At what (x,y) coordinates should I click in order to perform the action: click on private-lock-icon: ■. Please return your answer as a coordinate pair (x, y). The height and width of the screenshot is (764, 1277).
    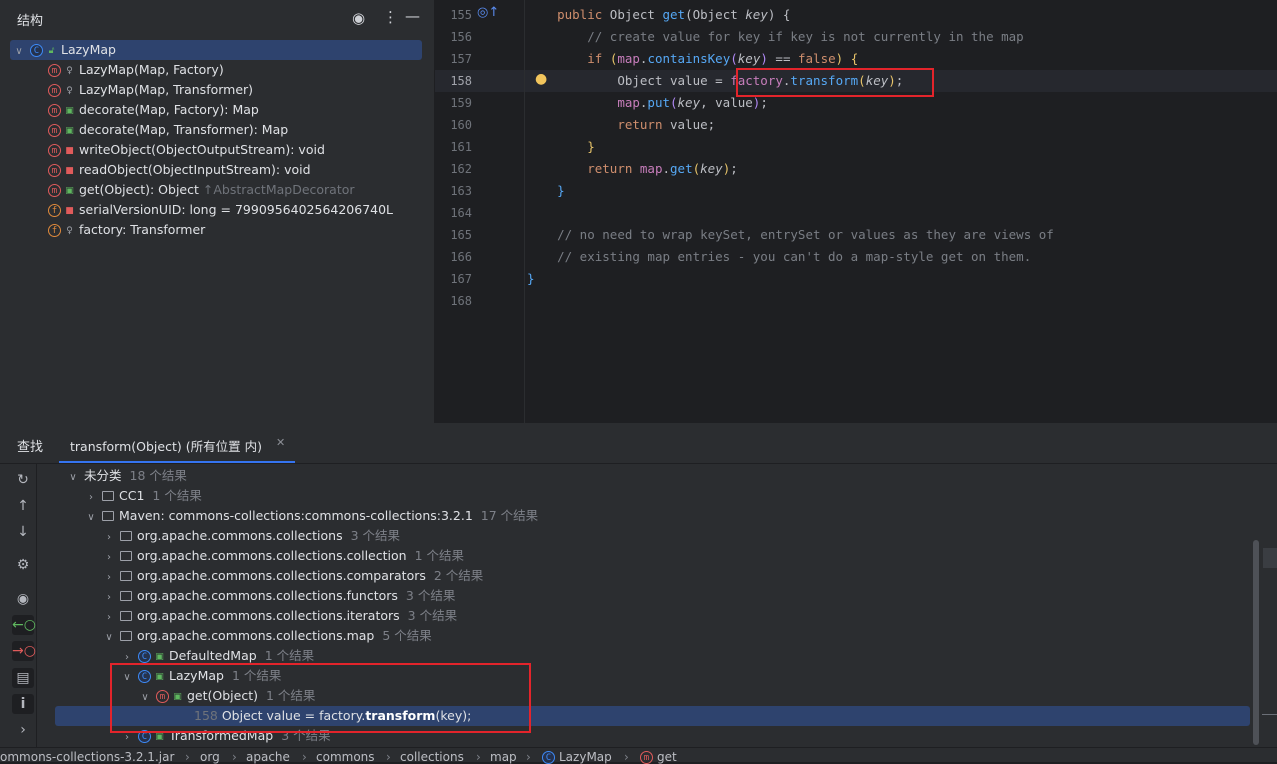
    Looking at the image, I should click on (69, 150).